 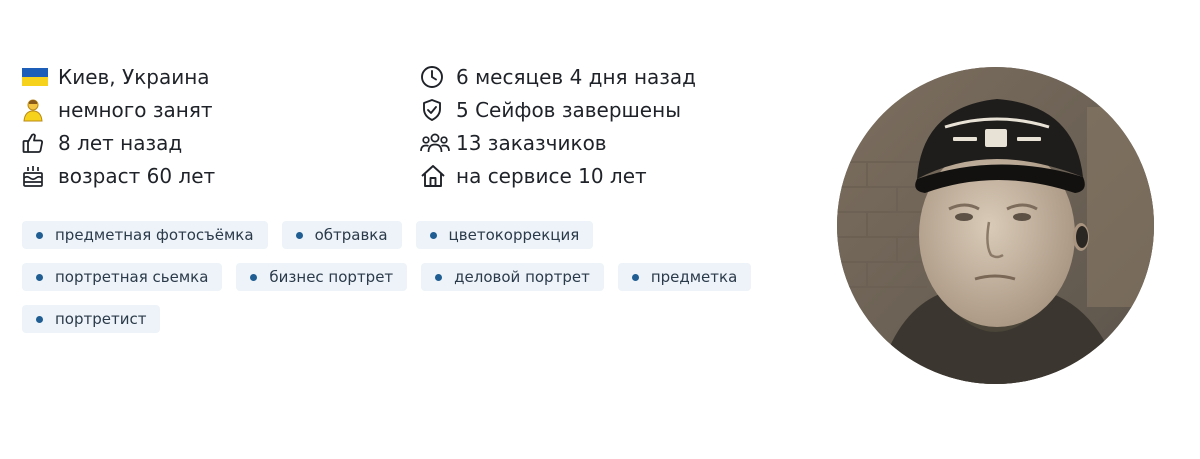 I want to click on location-row: Киев, Украина, so click(x=118, y=76).